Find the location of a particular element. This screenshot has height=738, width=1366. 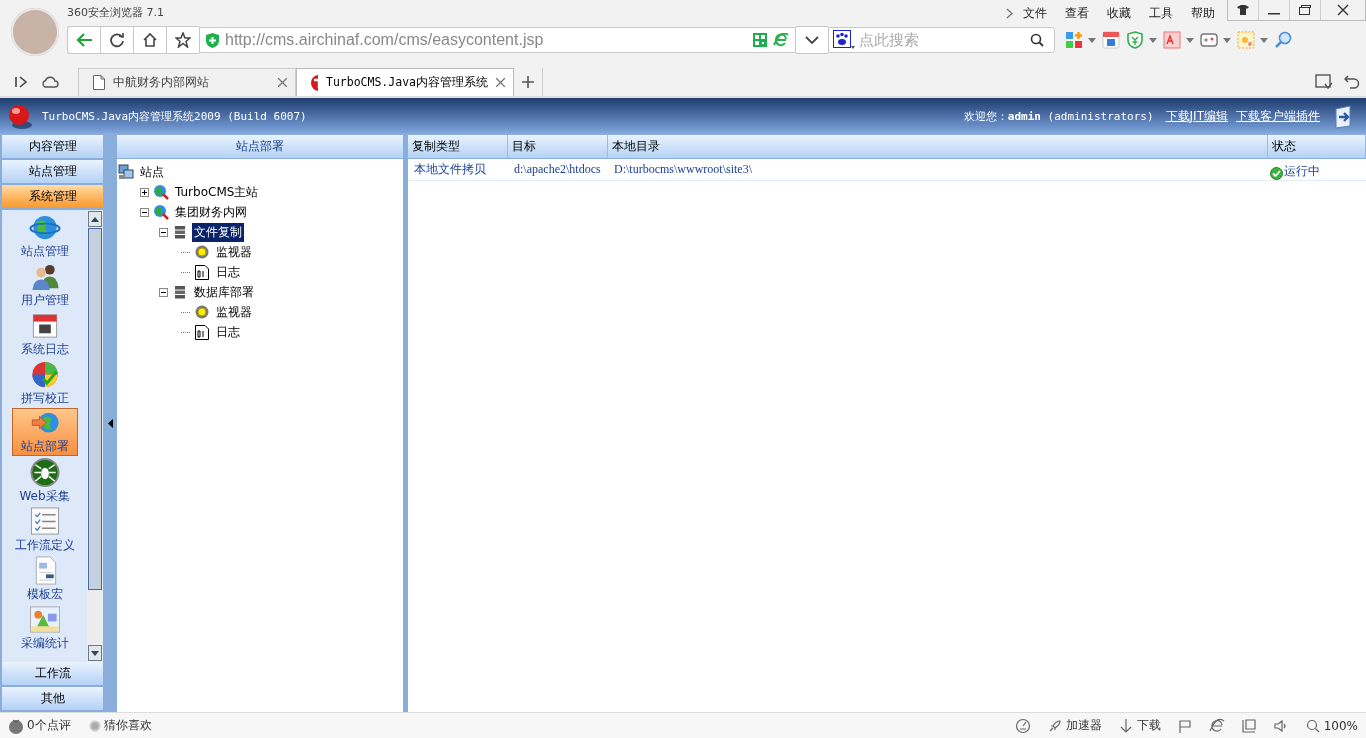

font-icon is located at coordinates (1172, 40).